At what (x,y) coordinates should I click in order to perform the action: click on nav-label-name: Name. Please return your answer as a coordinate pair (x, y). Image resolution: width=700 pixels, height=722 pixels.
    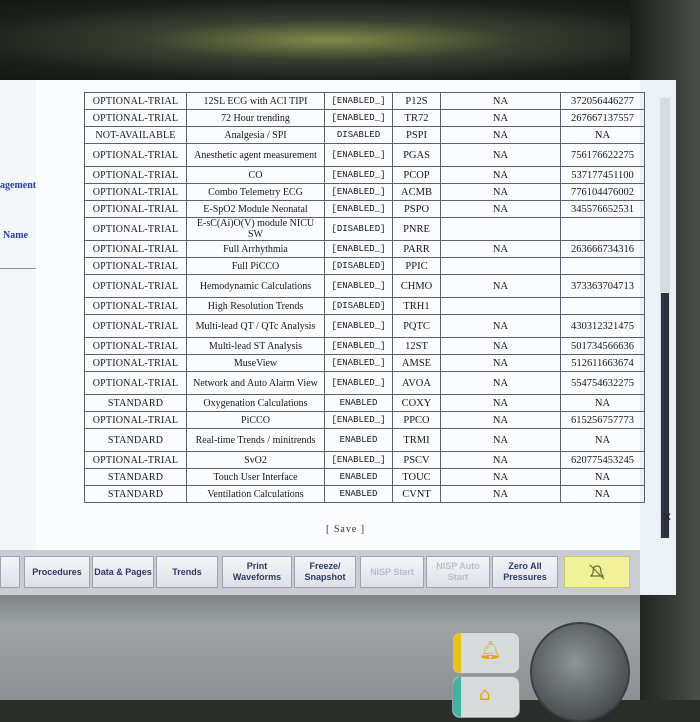
    Looking at the image, I should click on (15, 235).